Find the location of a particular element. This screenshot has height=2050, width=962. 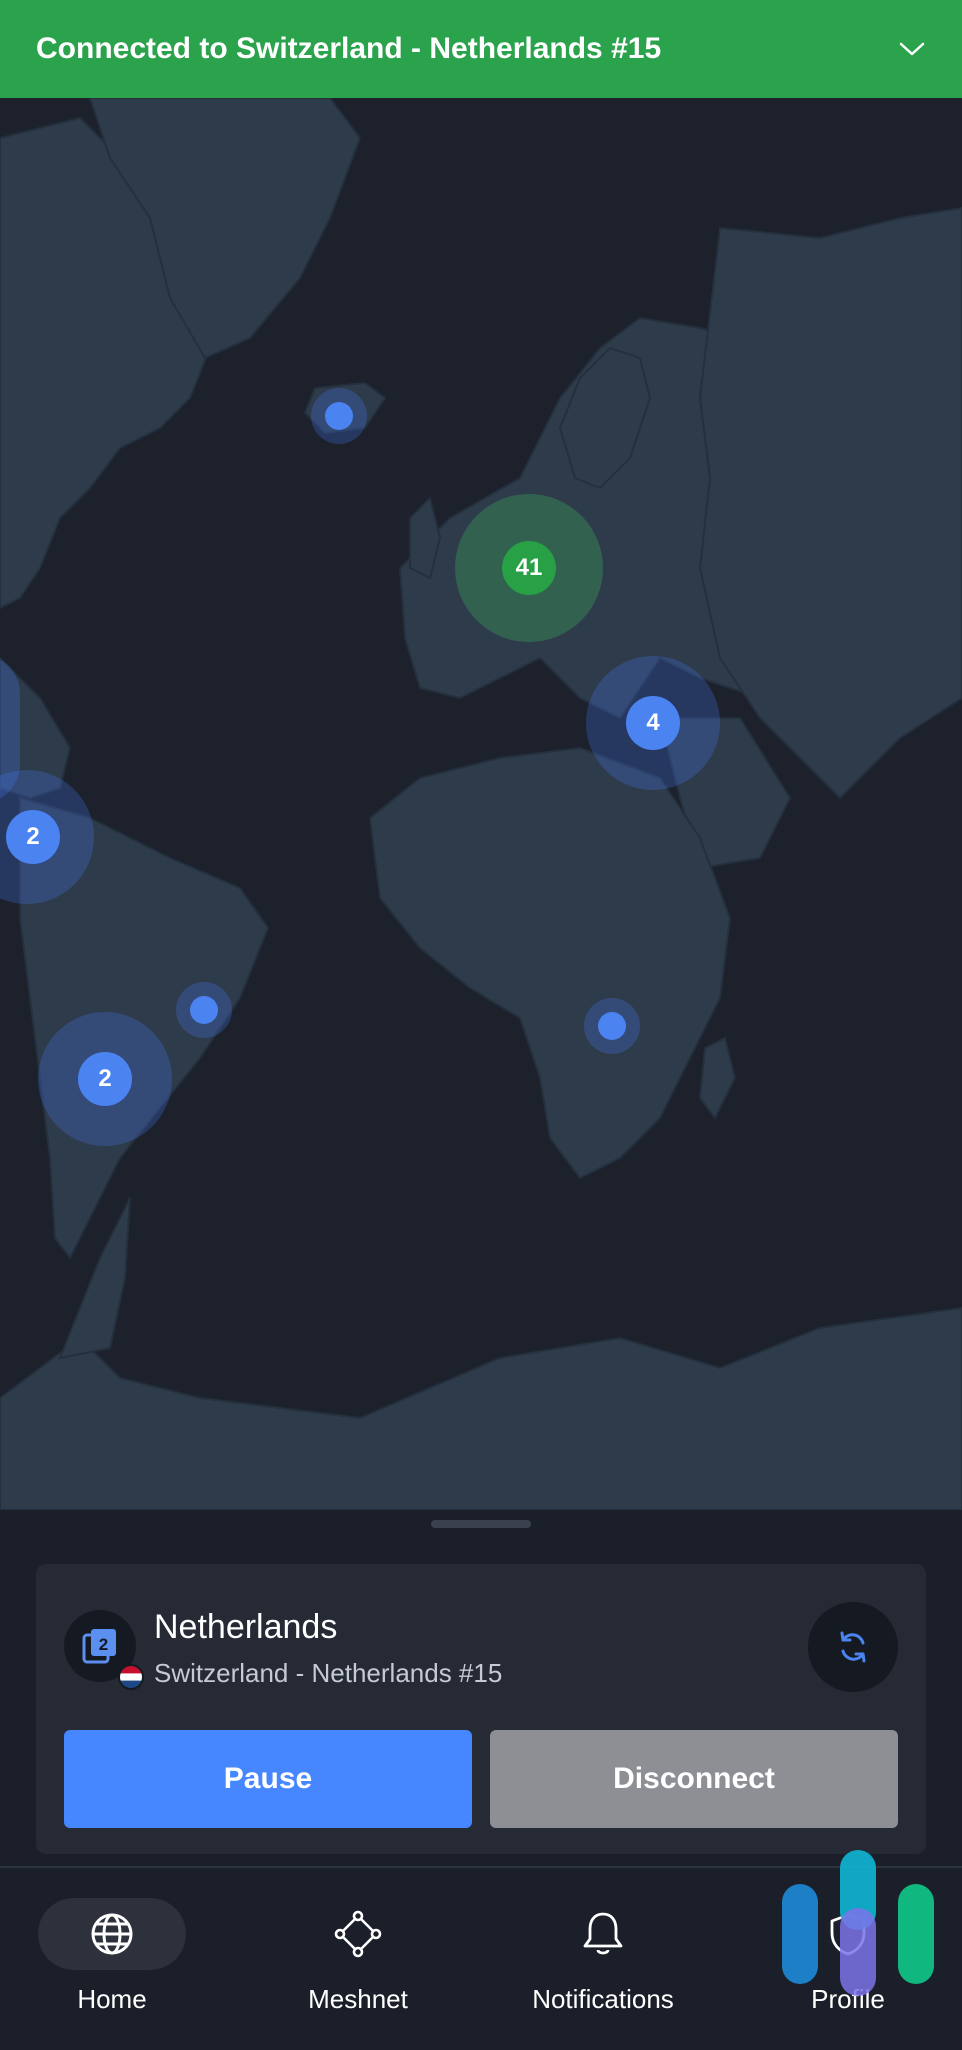

sheet-drag-handle is located at coordinates (481, 1524).